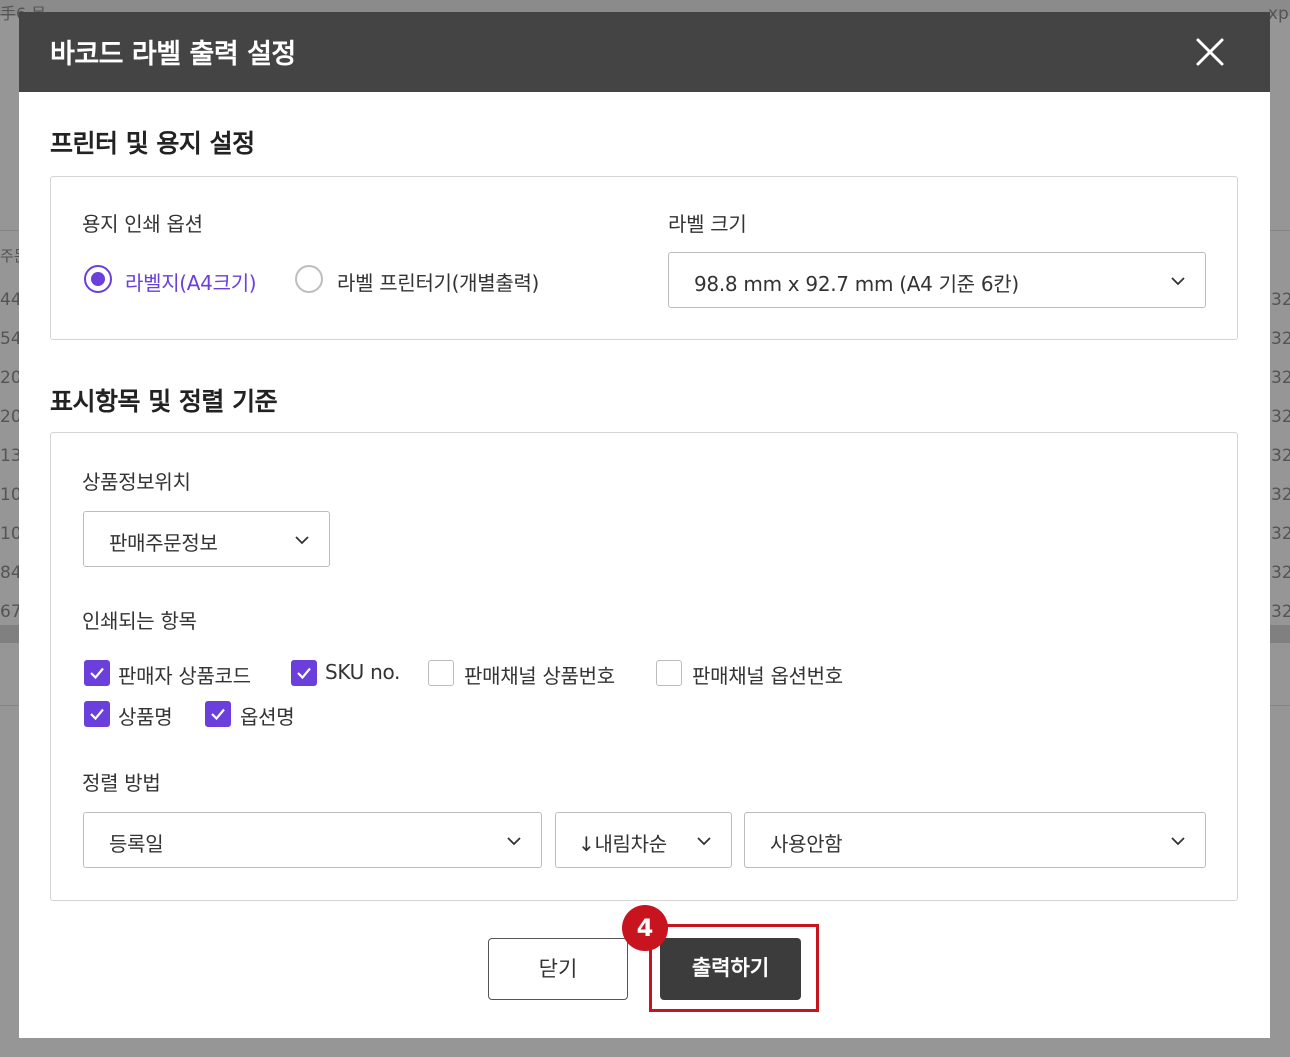 This screenshot has width=1290, height=1057. What do you see at coordinates (121, 783) in the screenshot?
I see `sort-method-label: 정렬 방법` at bounding box center [121, 783].